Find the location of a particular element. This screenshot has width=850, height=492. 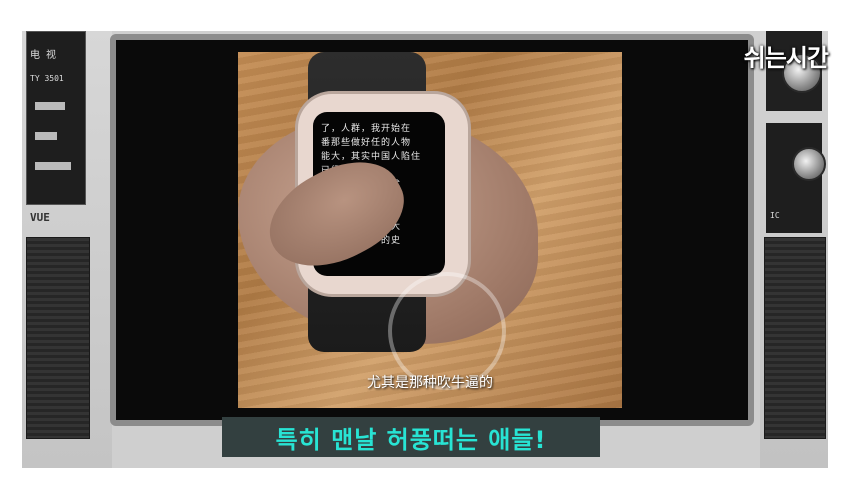

tuner-block: IC is located at coordinates (796, 178).